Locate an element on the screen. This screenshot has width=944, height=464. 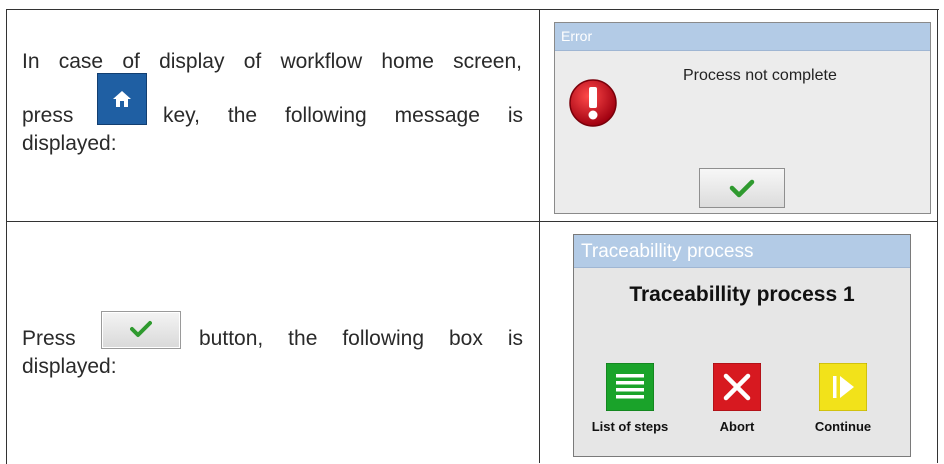
abort-button is located at coordinates (737, 387).